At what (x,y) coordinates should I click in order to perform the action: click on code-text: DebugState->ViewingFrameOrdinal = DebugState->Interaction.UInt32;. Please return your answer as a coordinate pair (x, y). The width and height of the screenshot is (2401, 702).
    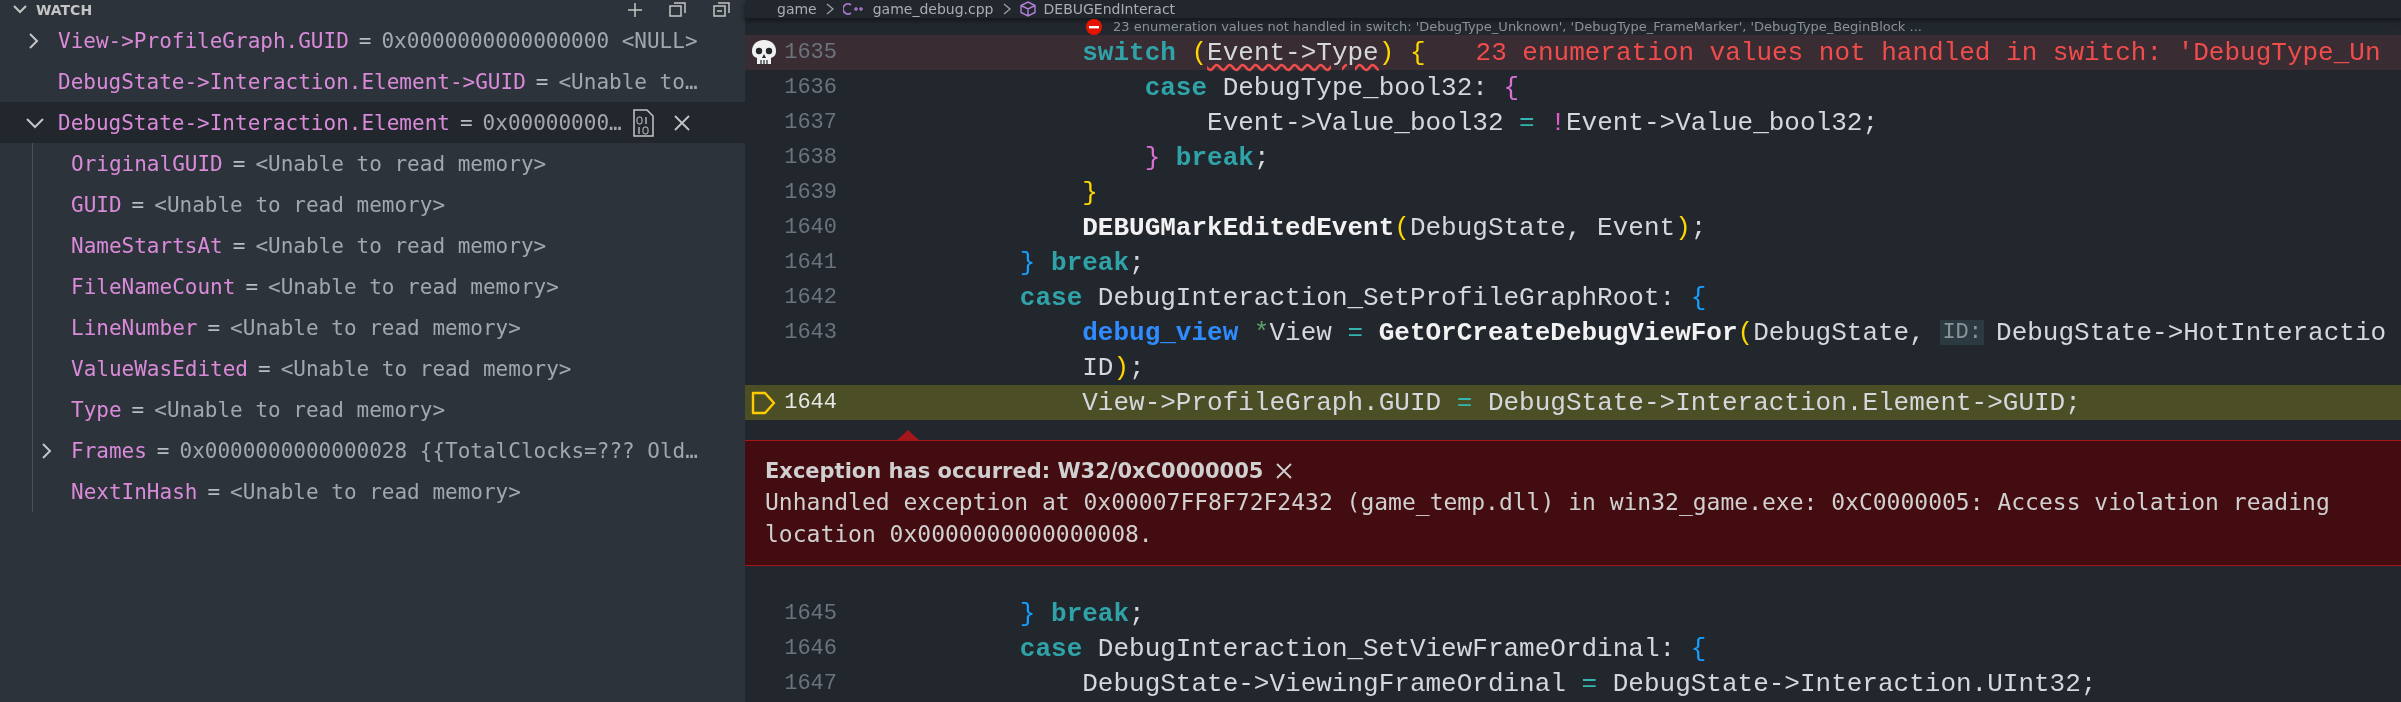
    Looking at the image, I should click on (1589, 683).